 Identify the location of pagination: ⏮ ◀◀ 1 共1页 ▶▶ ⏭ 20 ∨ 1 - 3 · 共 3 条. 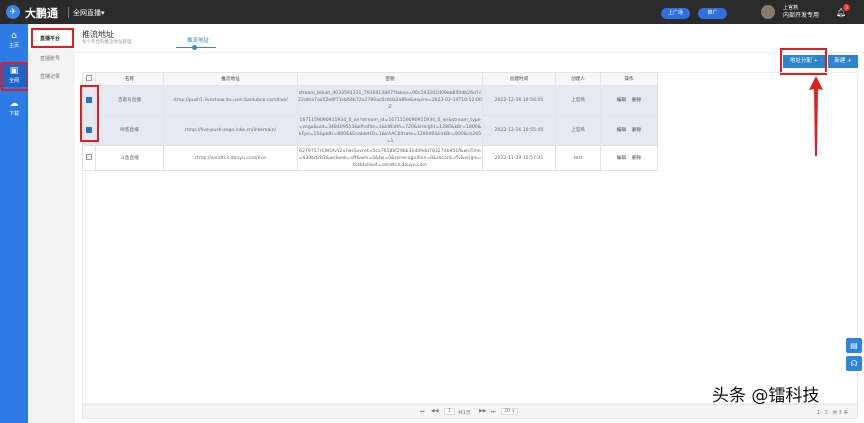
(470, 411).